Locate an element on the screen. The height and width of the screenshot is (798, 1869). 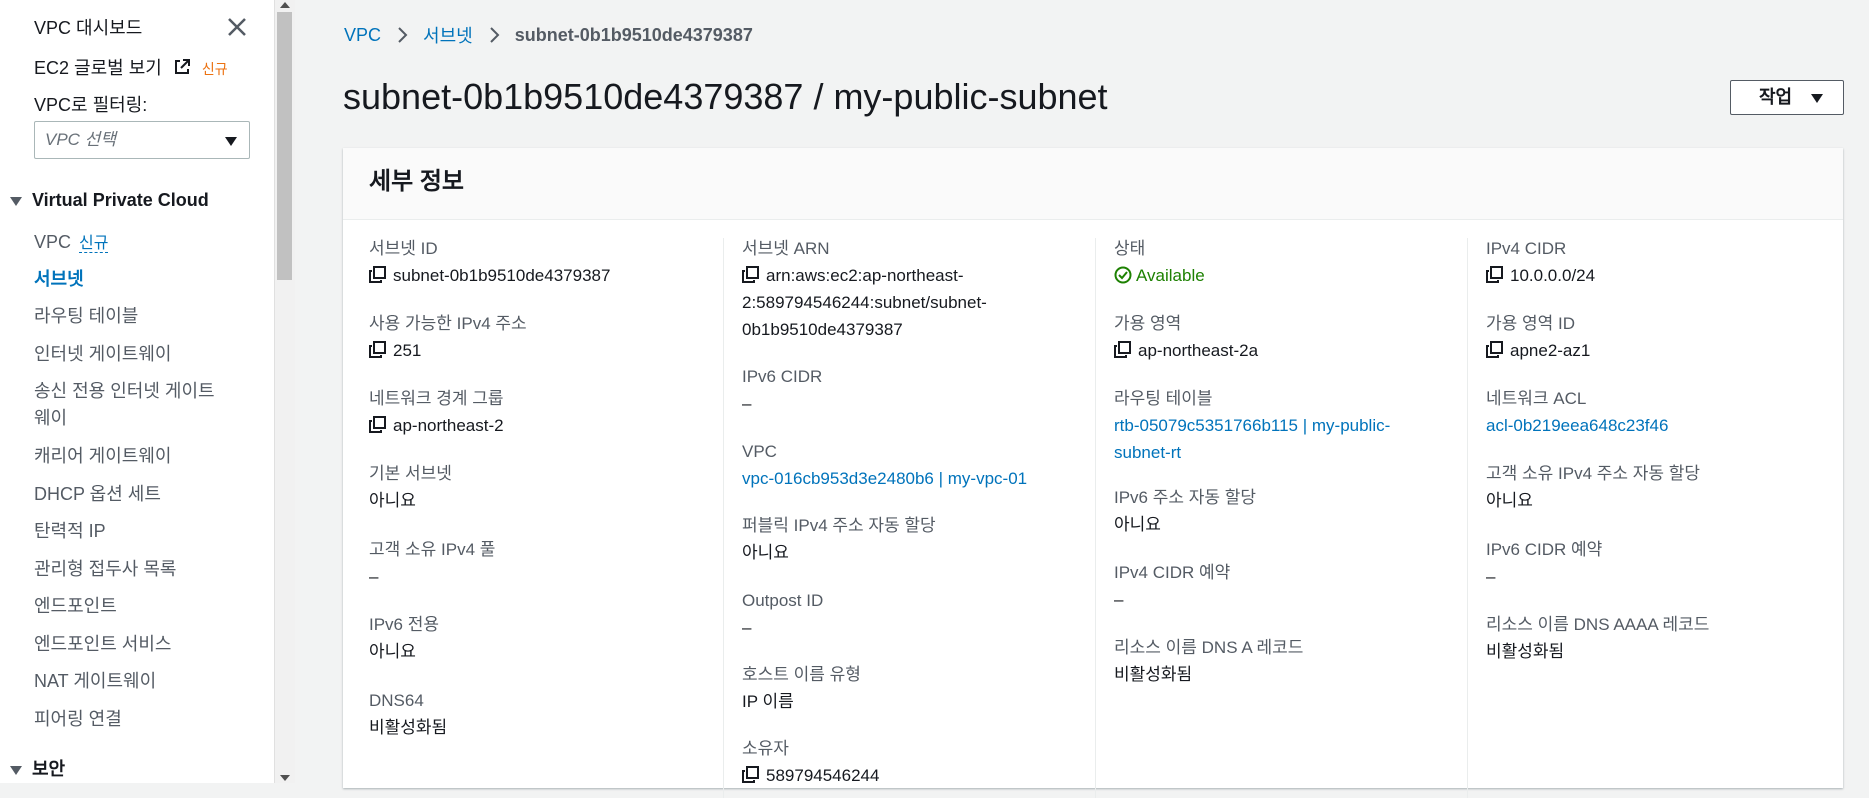
section-security: 보안 is located at coordinates (37, 768).